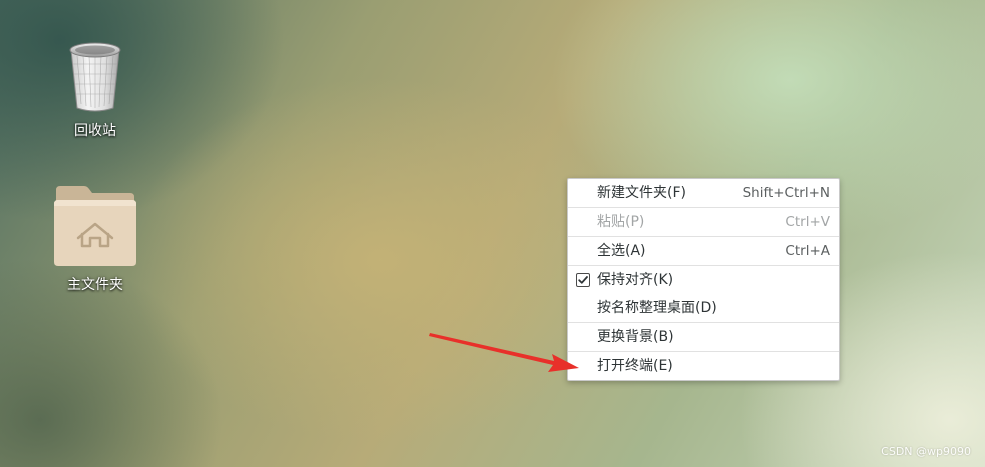  Describe the element at coordinates (657, 308) in the screenshot. I see `menu-item-label: 按名称整理桌面(D)` at that location.